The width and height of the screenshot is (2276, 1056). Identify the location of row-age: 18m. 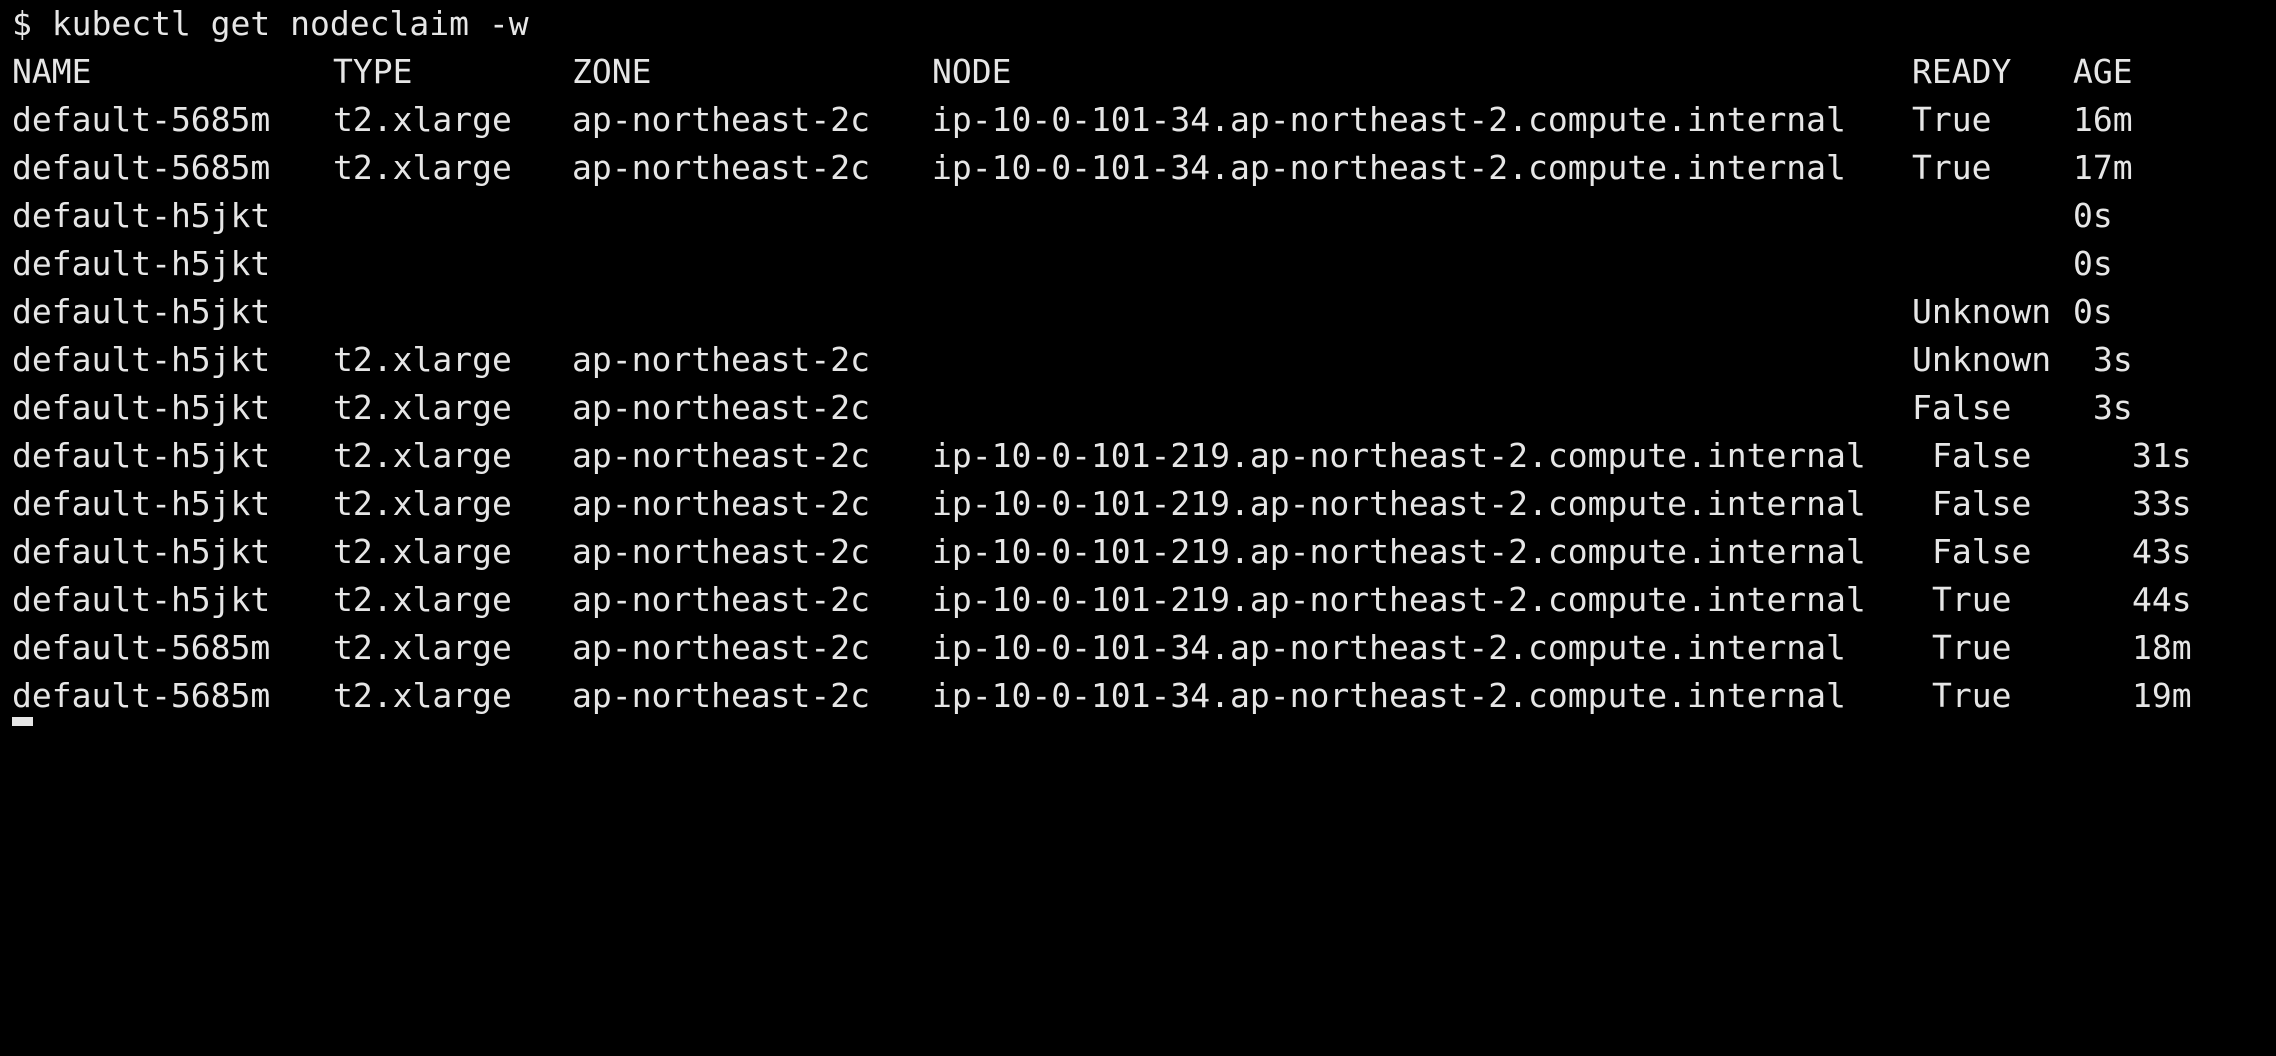
(2162, 647).